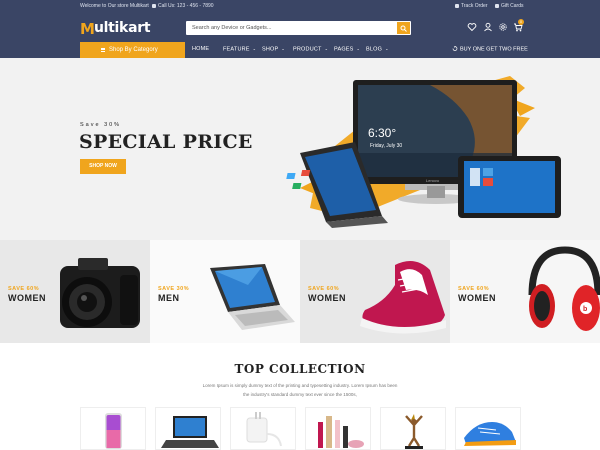  What do you see at coordinates (270, 49) in the screenshot?
I see `nav-label: SHOP` at bounding box center [270, 49].